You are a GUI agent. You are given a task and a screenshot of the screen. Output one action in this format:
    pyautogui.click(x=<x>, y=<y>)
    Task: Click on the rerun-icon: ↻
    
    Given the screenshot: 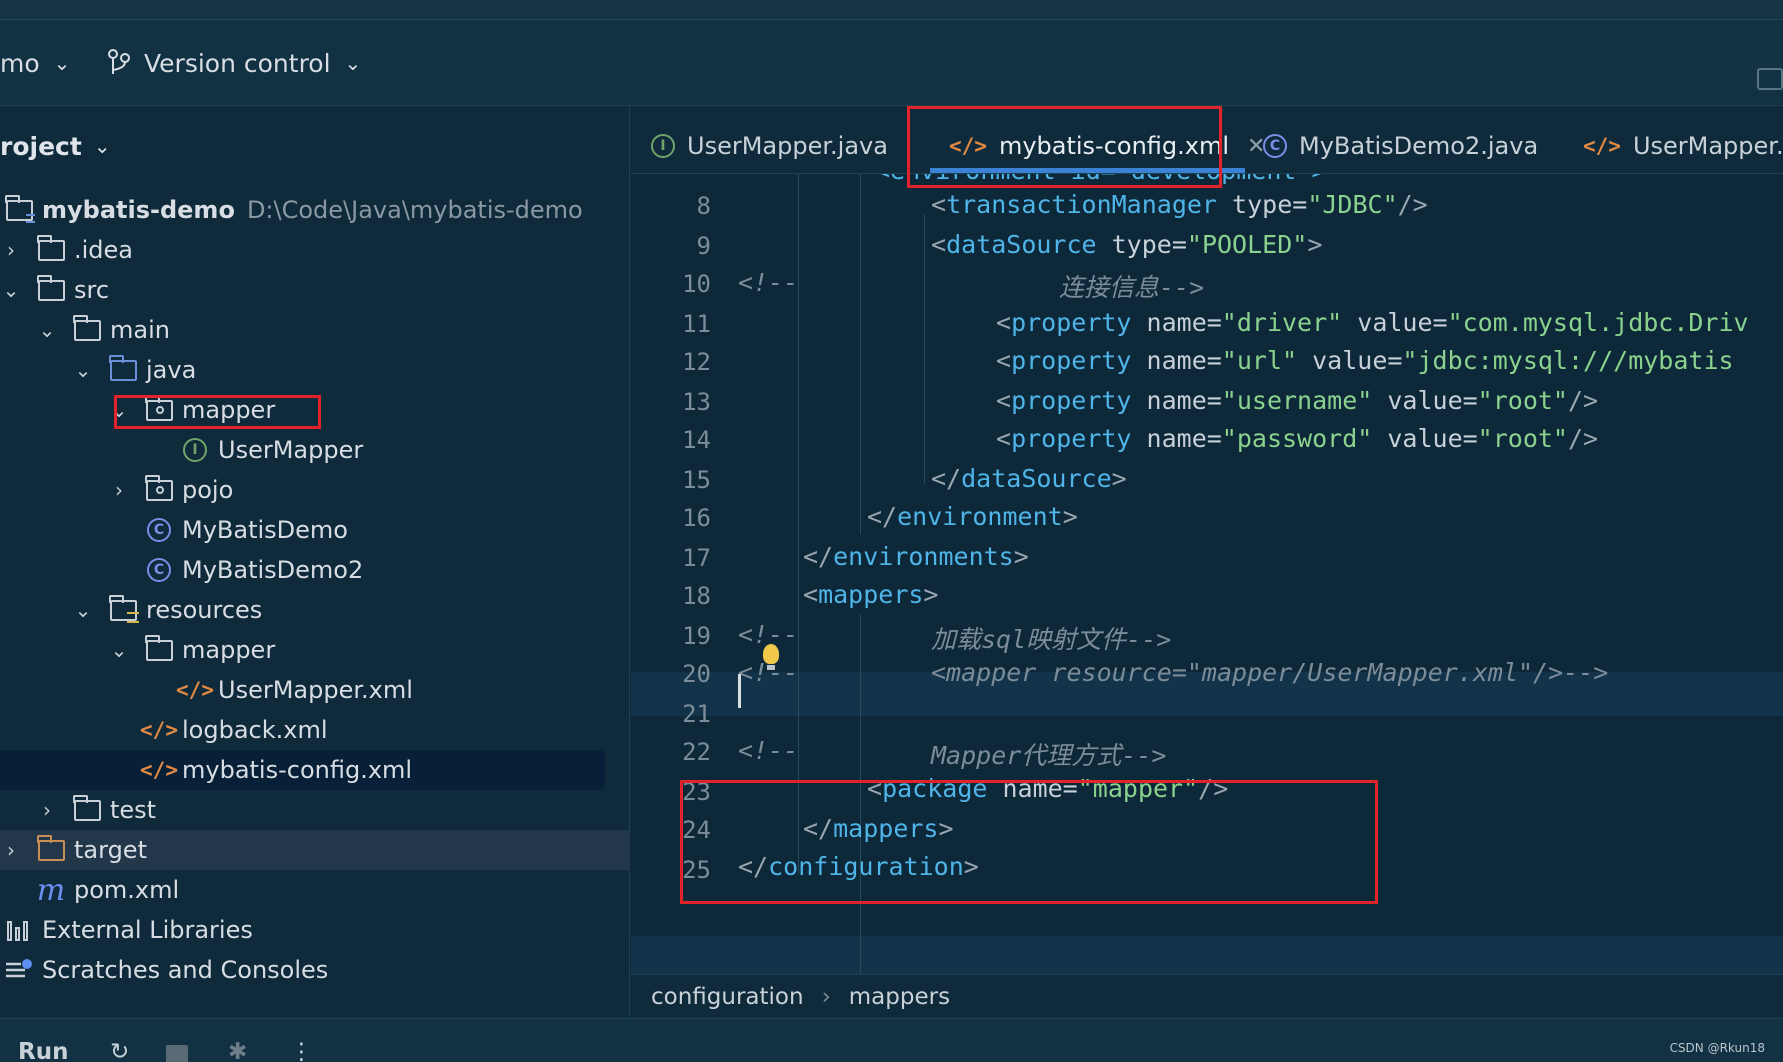 What is the action you would take?
    pyautogui.click(x=119, y=1050)
    